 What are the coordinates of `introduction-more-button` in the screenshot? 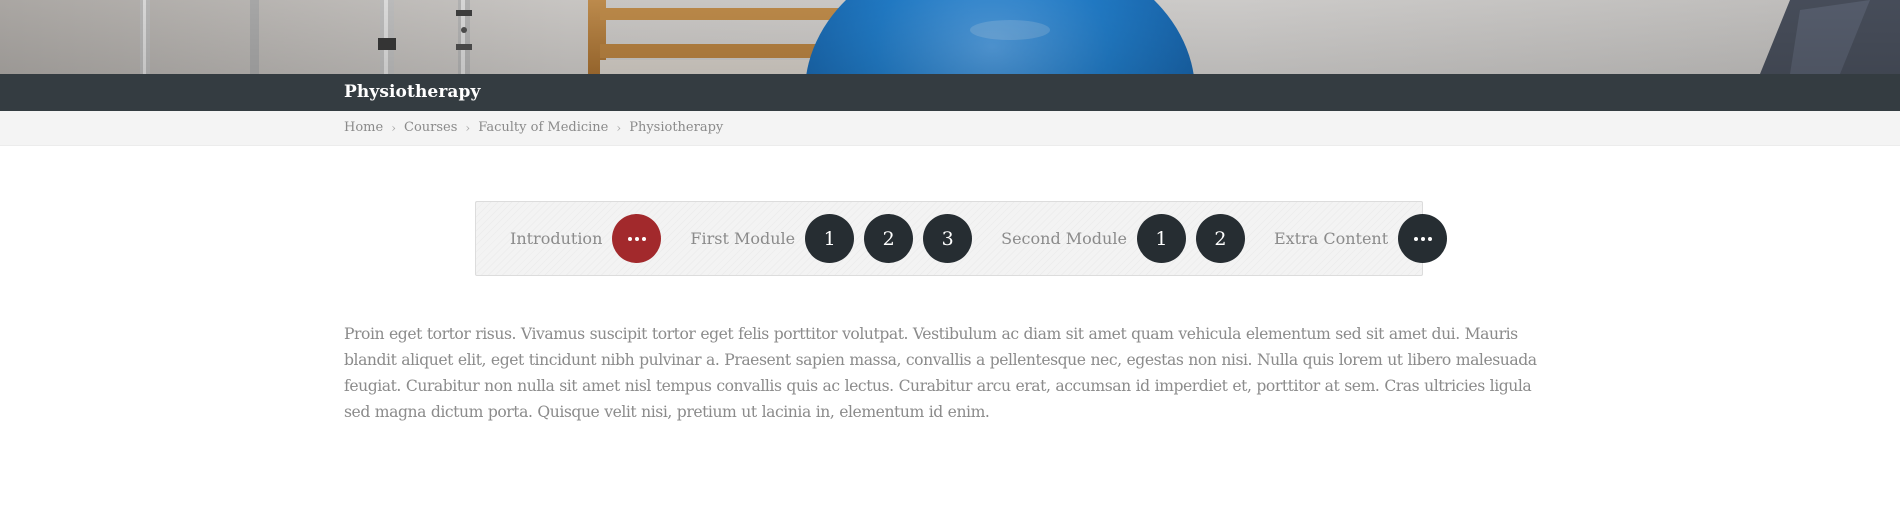 It's located at (637, 238).